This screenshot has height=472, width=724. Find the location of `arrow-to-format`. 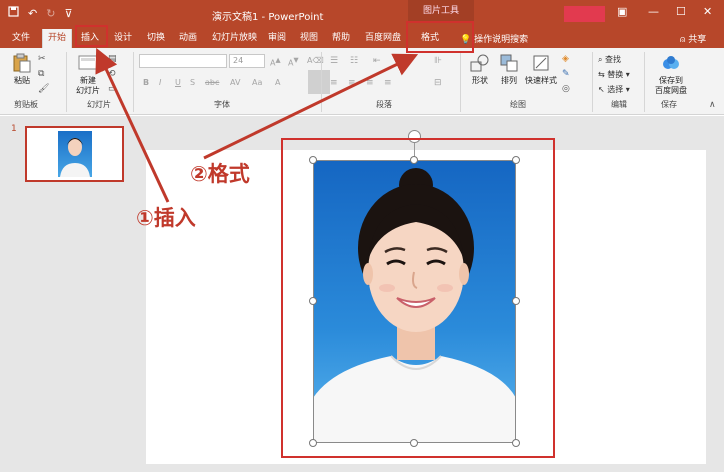

arrow-to-format is located at coordinates (311, 106).